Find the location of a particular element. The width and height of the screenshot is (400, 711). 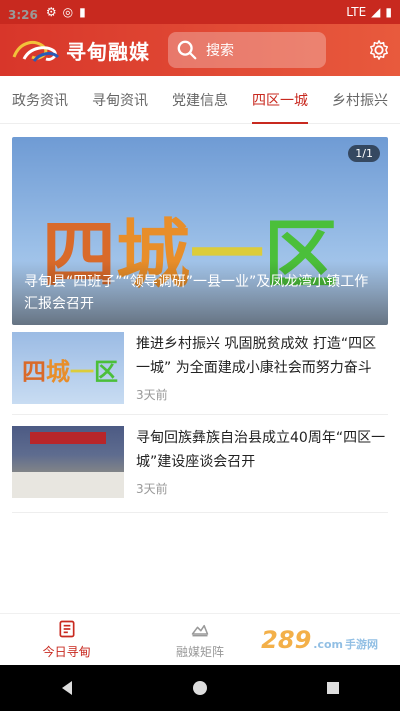

article-title: 寻甸回族彝族自治县成立40周年“四区一城”建设座谈会召开 is located at coordinates (261, 450).